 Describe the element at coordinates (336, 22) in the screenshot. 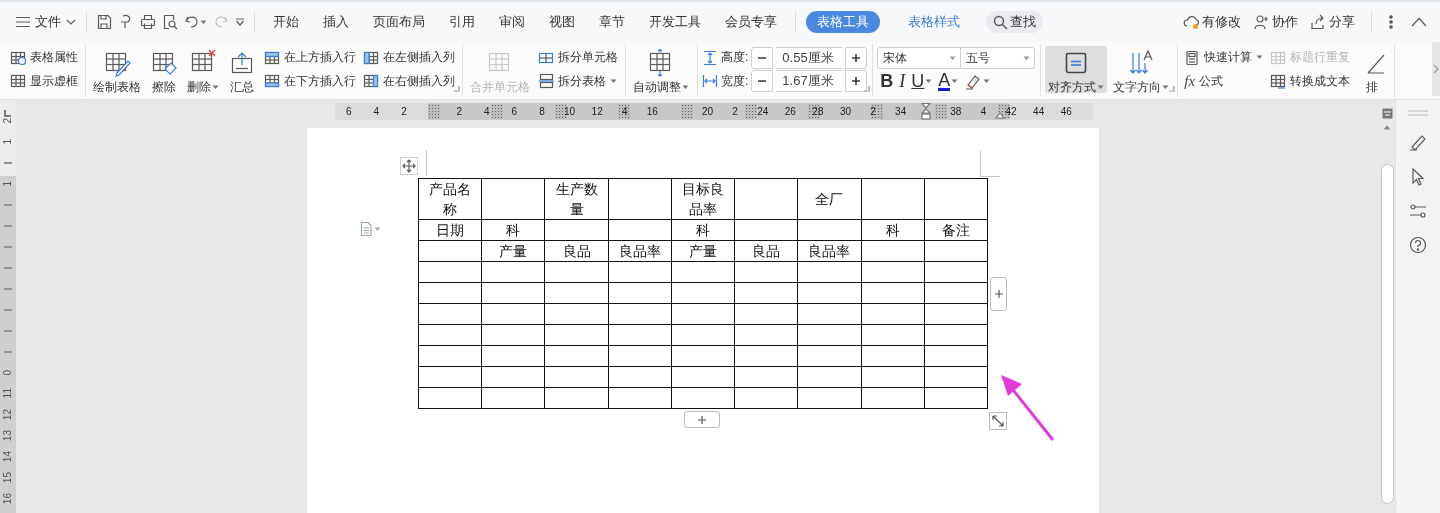

I see `ribbon-tab: 插入` at that location.